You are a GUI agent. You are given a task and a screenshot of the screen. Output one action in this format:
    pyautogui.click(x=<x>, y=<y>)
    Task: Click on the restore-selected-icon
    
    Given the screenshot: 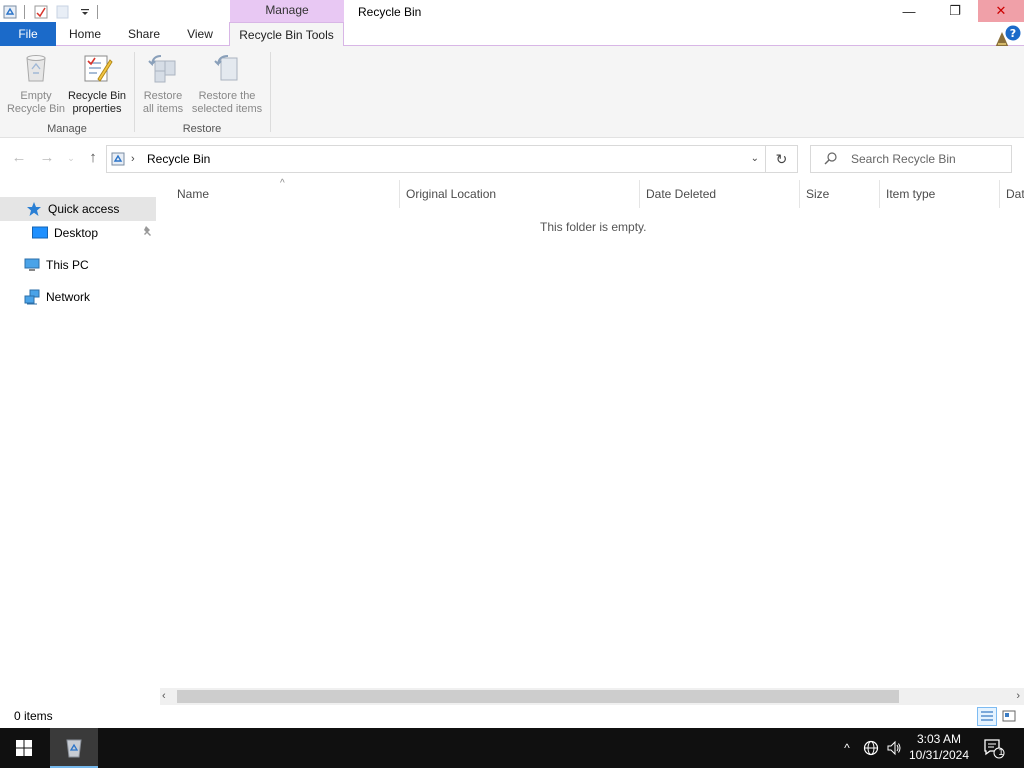 What is the action you would take?
    pyautogui.click(x=226, y=68)
    